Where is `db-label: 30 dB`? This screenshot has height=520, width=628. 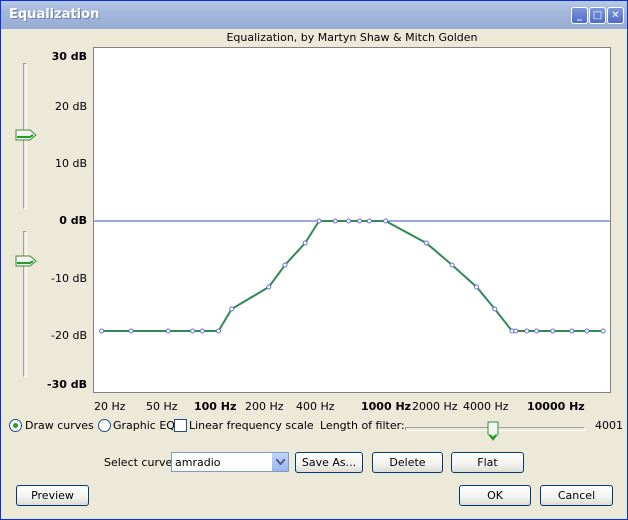
db-label: 30 dB is located at coordinates (69, 56).